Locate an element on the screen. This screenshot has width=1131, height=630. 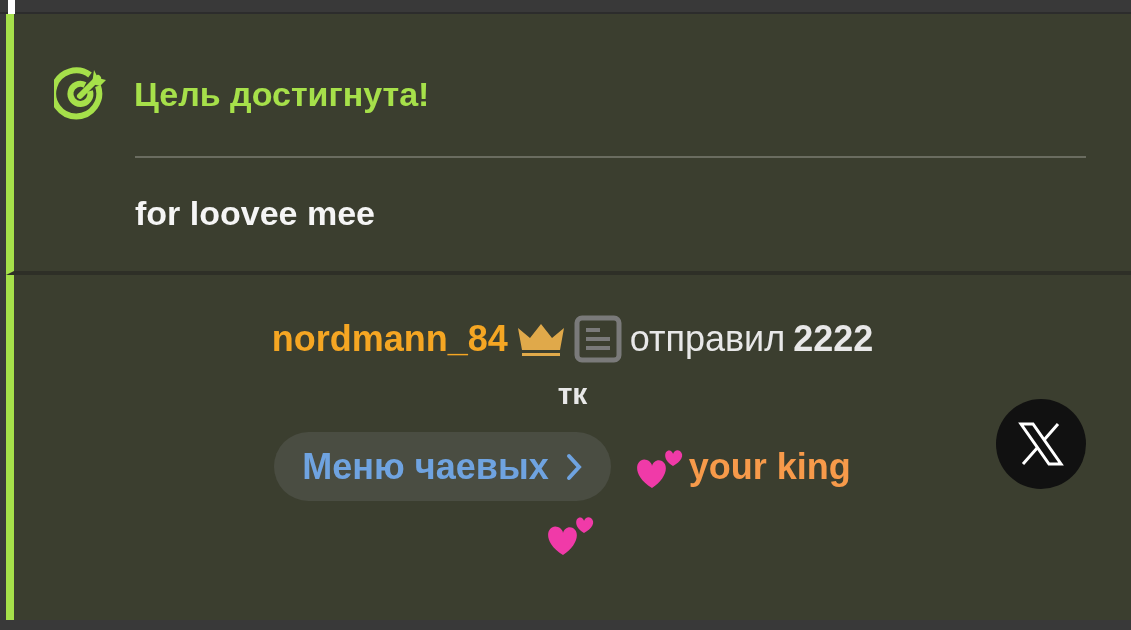
tip-menu-button: Меню чаевых is located at coordinates (442, 466).